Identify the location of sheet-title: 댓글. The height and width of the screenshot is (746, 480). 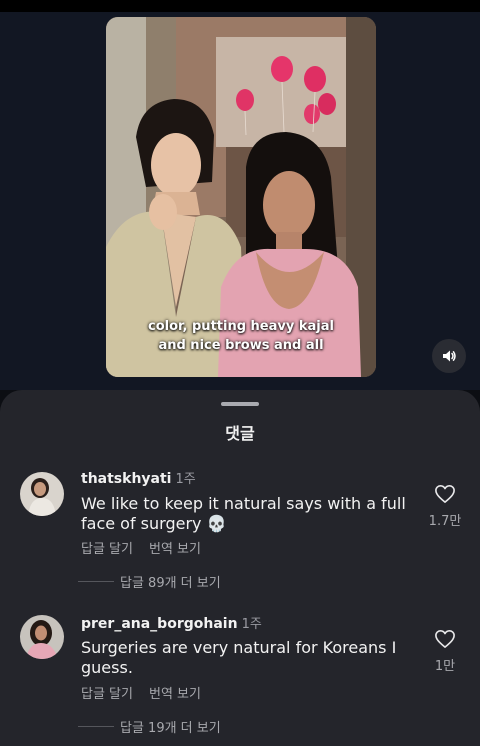
(240, 433).